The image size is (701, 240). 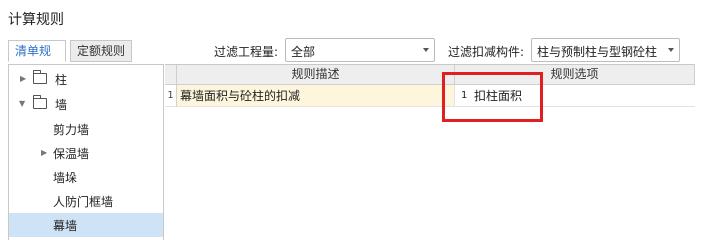 I want to click on quantity-filter-value: 全部, so click(x=303, y=52).